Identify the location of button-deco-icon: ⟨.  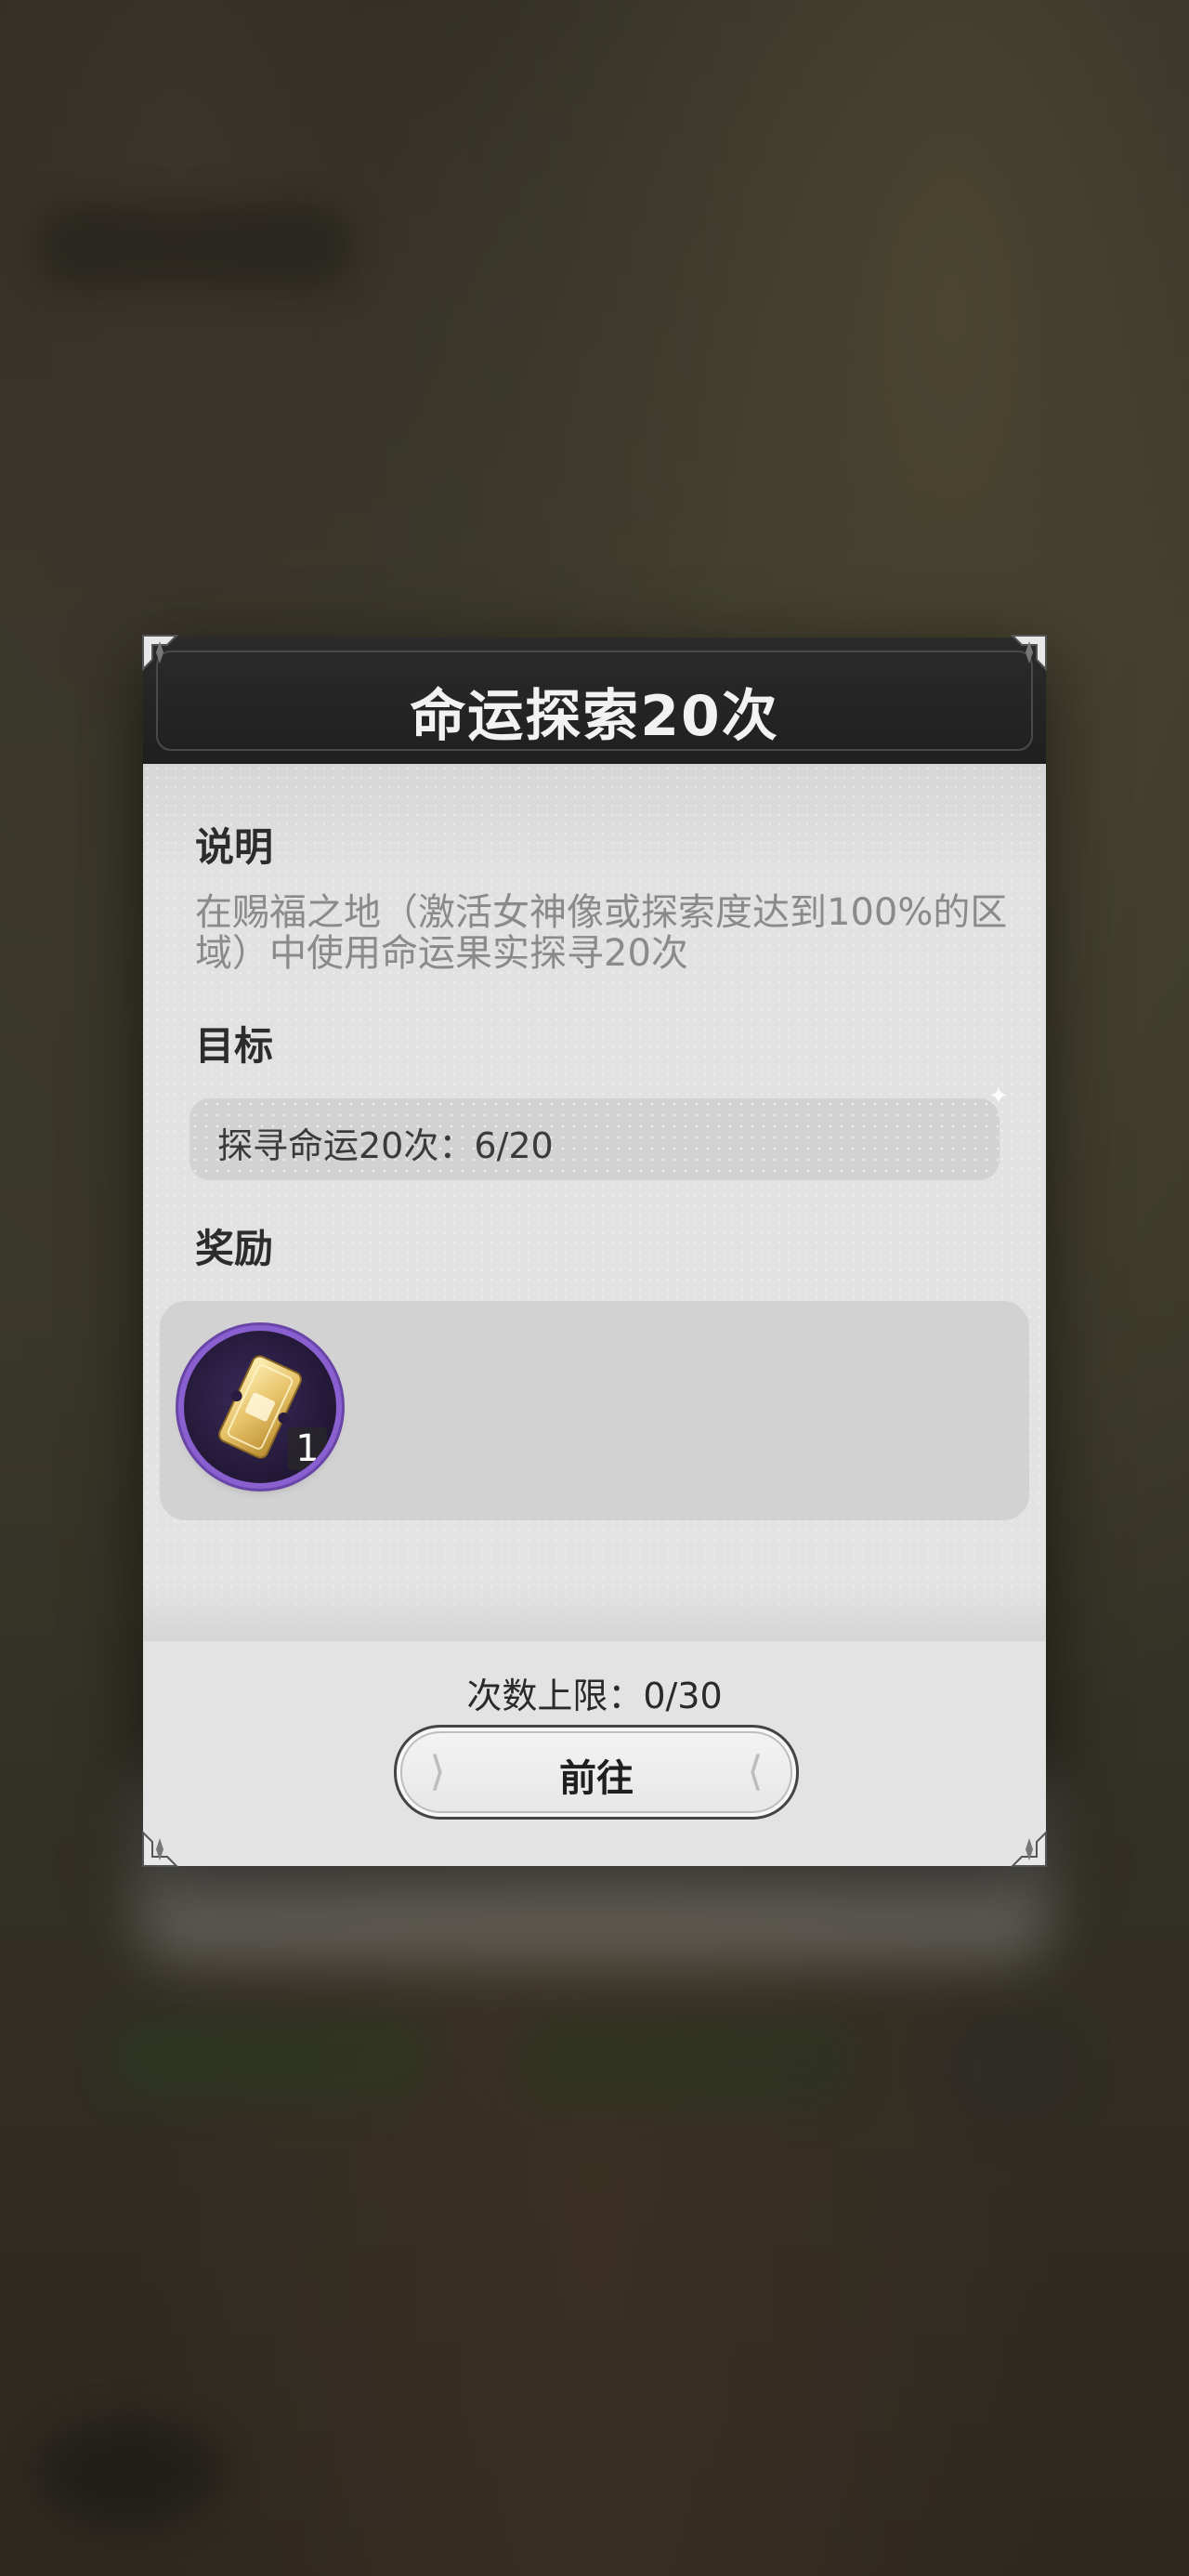
(755, 1771).